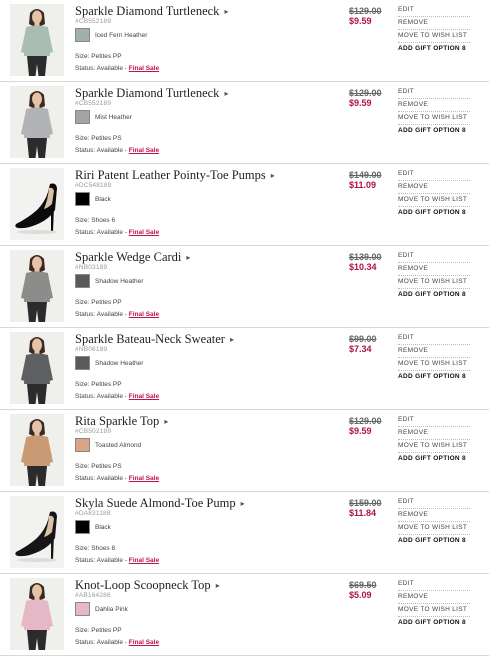  I want to click on sale-price: $7.34, so click(360, 349).